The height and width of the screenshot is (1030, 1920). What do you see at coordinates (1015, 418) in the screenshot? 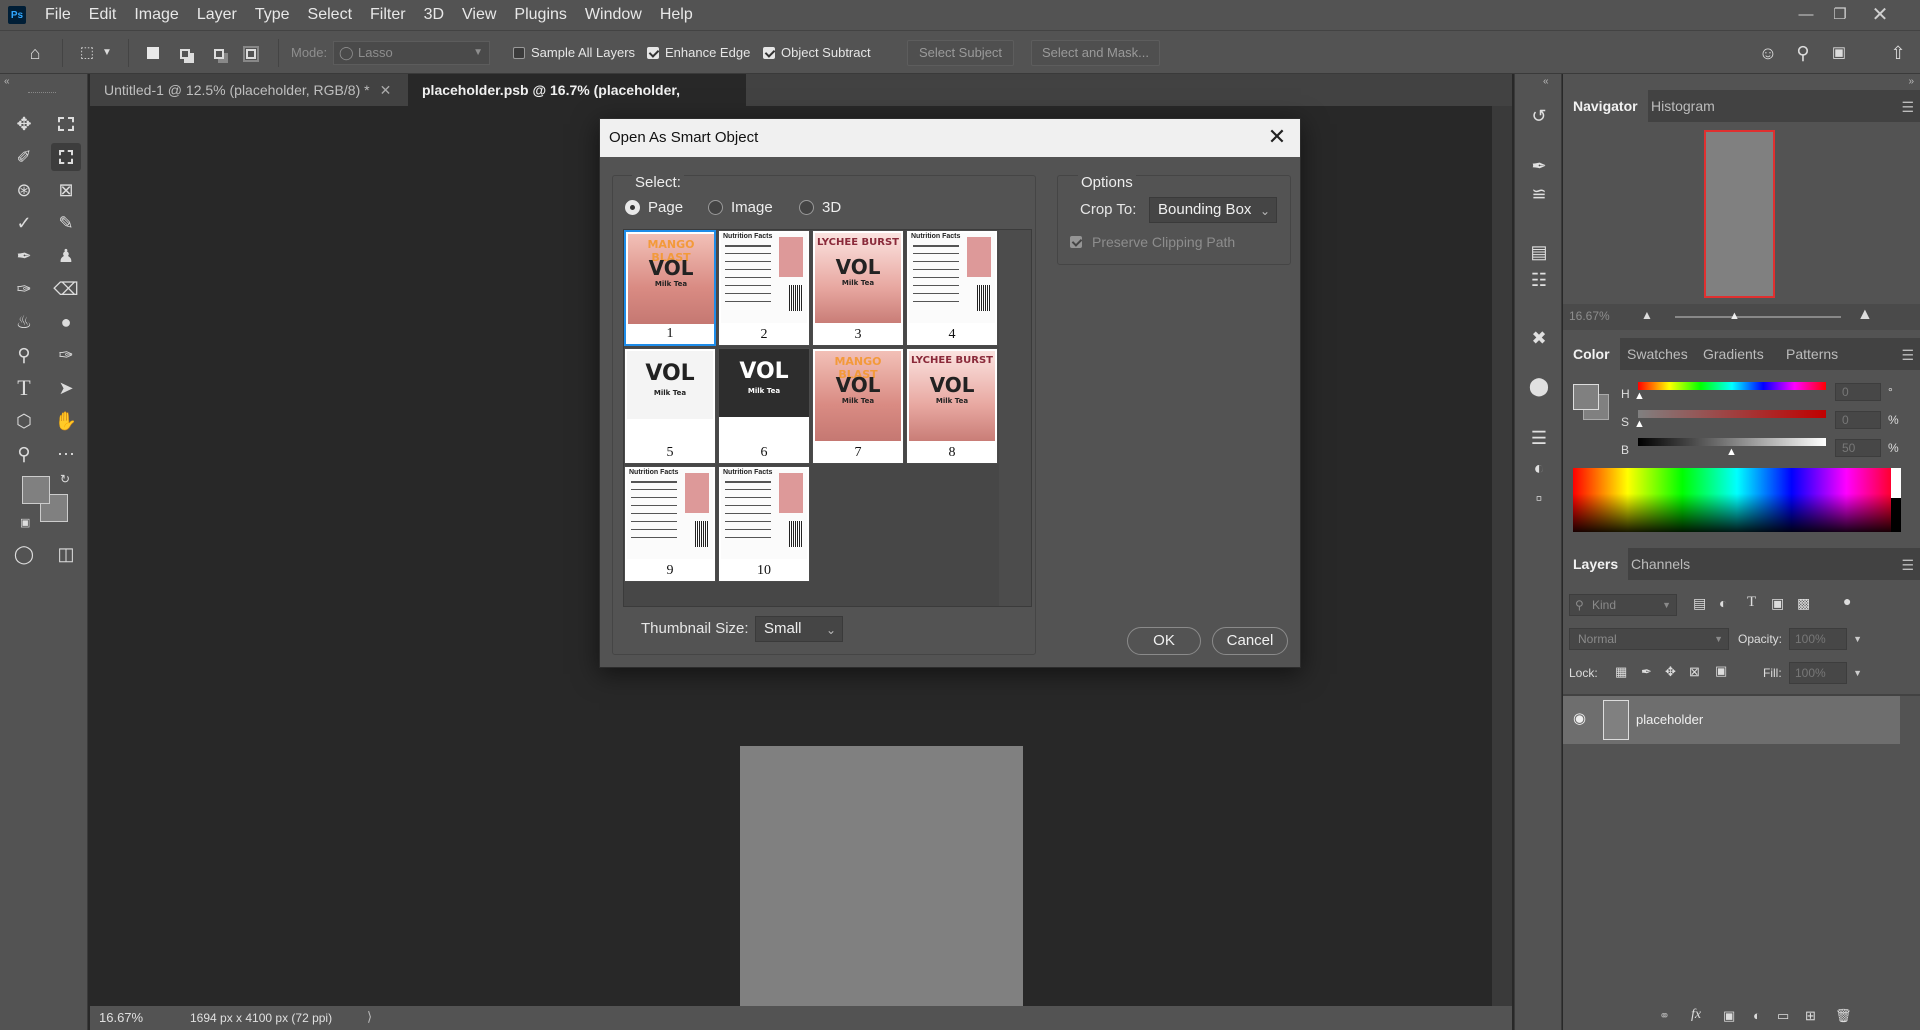
I see `thumbnail-scrollbar` at bounding box center [1015, 418].